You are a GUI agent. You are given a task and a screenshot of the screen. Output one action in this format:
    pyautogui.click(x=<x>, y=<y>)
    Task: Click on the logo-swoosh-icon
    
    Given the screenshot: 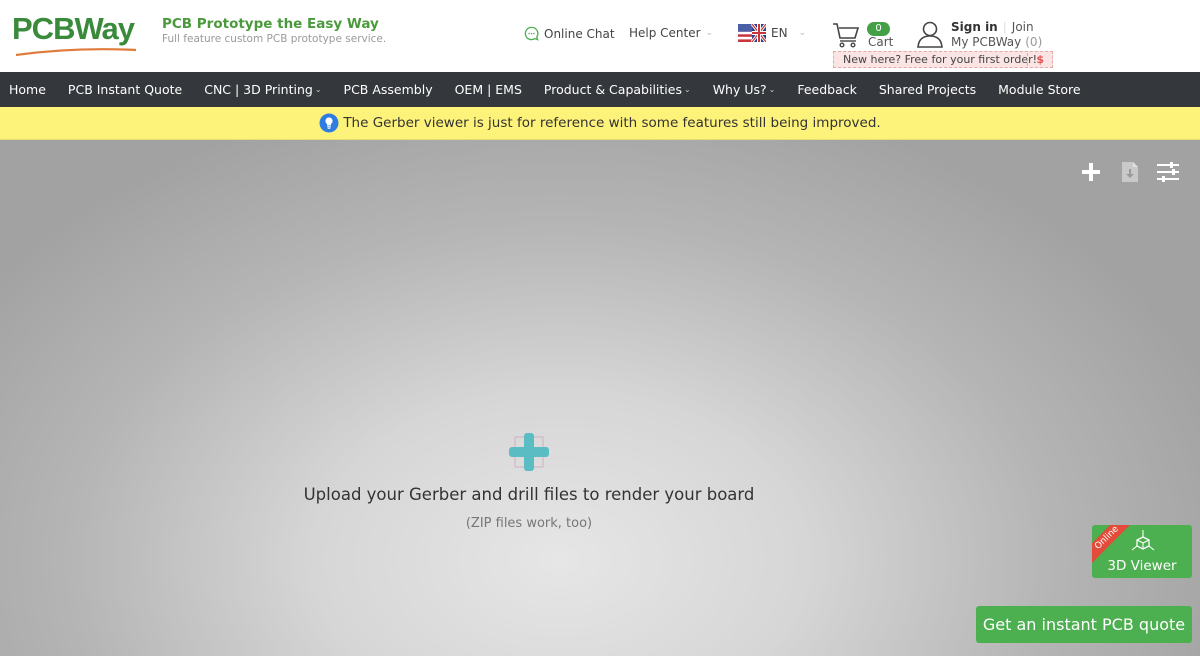 What is the action you would take?
    pyautogui.click(x=76, y=52)
    